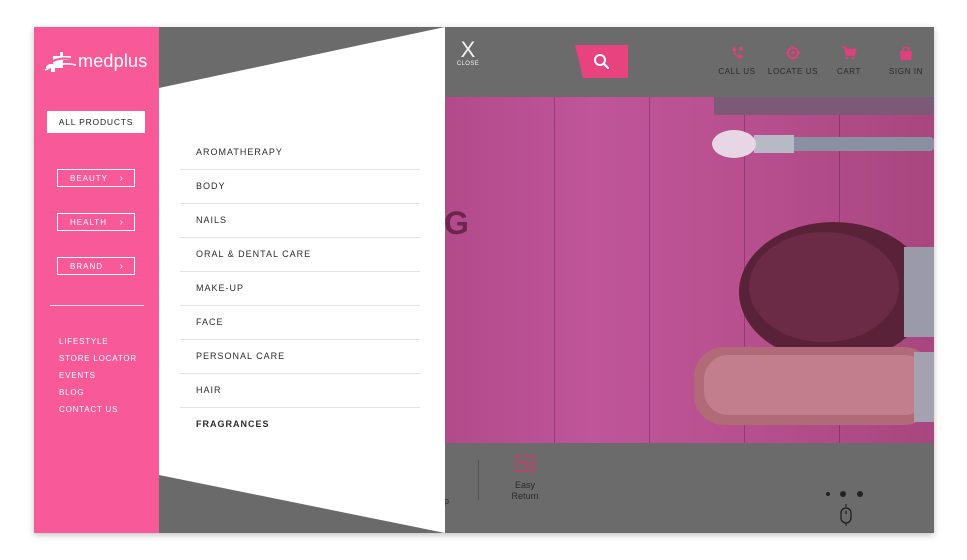  I want to click on sidebar-link-lifestyle: LIFESTYLE, so click(83, 341).